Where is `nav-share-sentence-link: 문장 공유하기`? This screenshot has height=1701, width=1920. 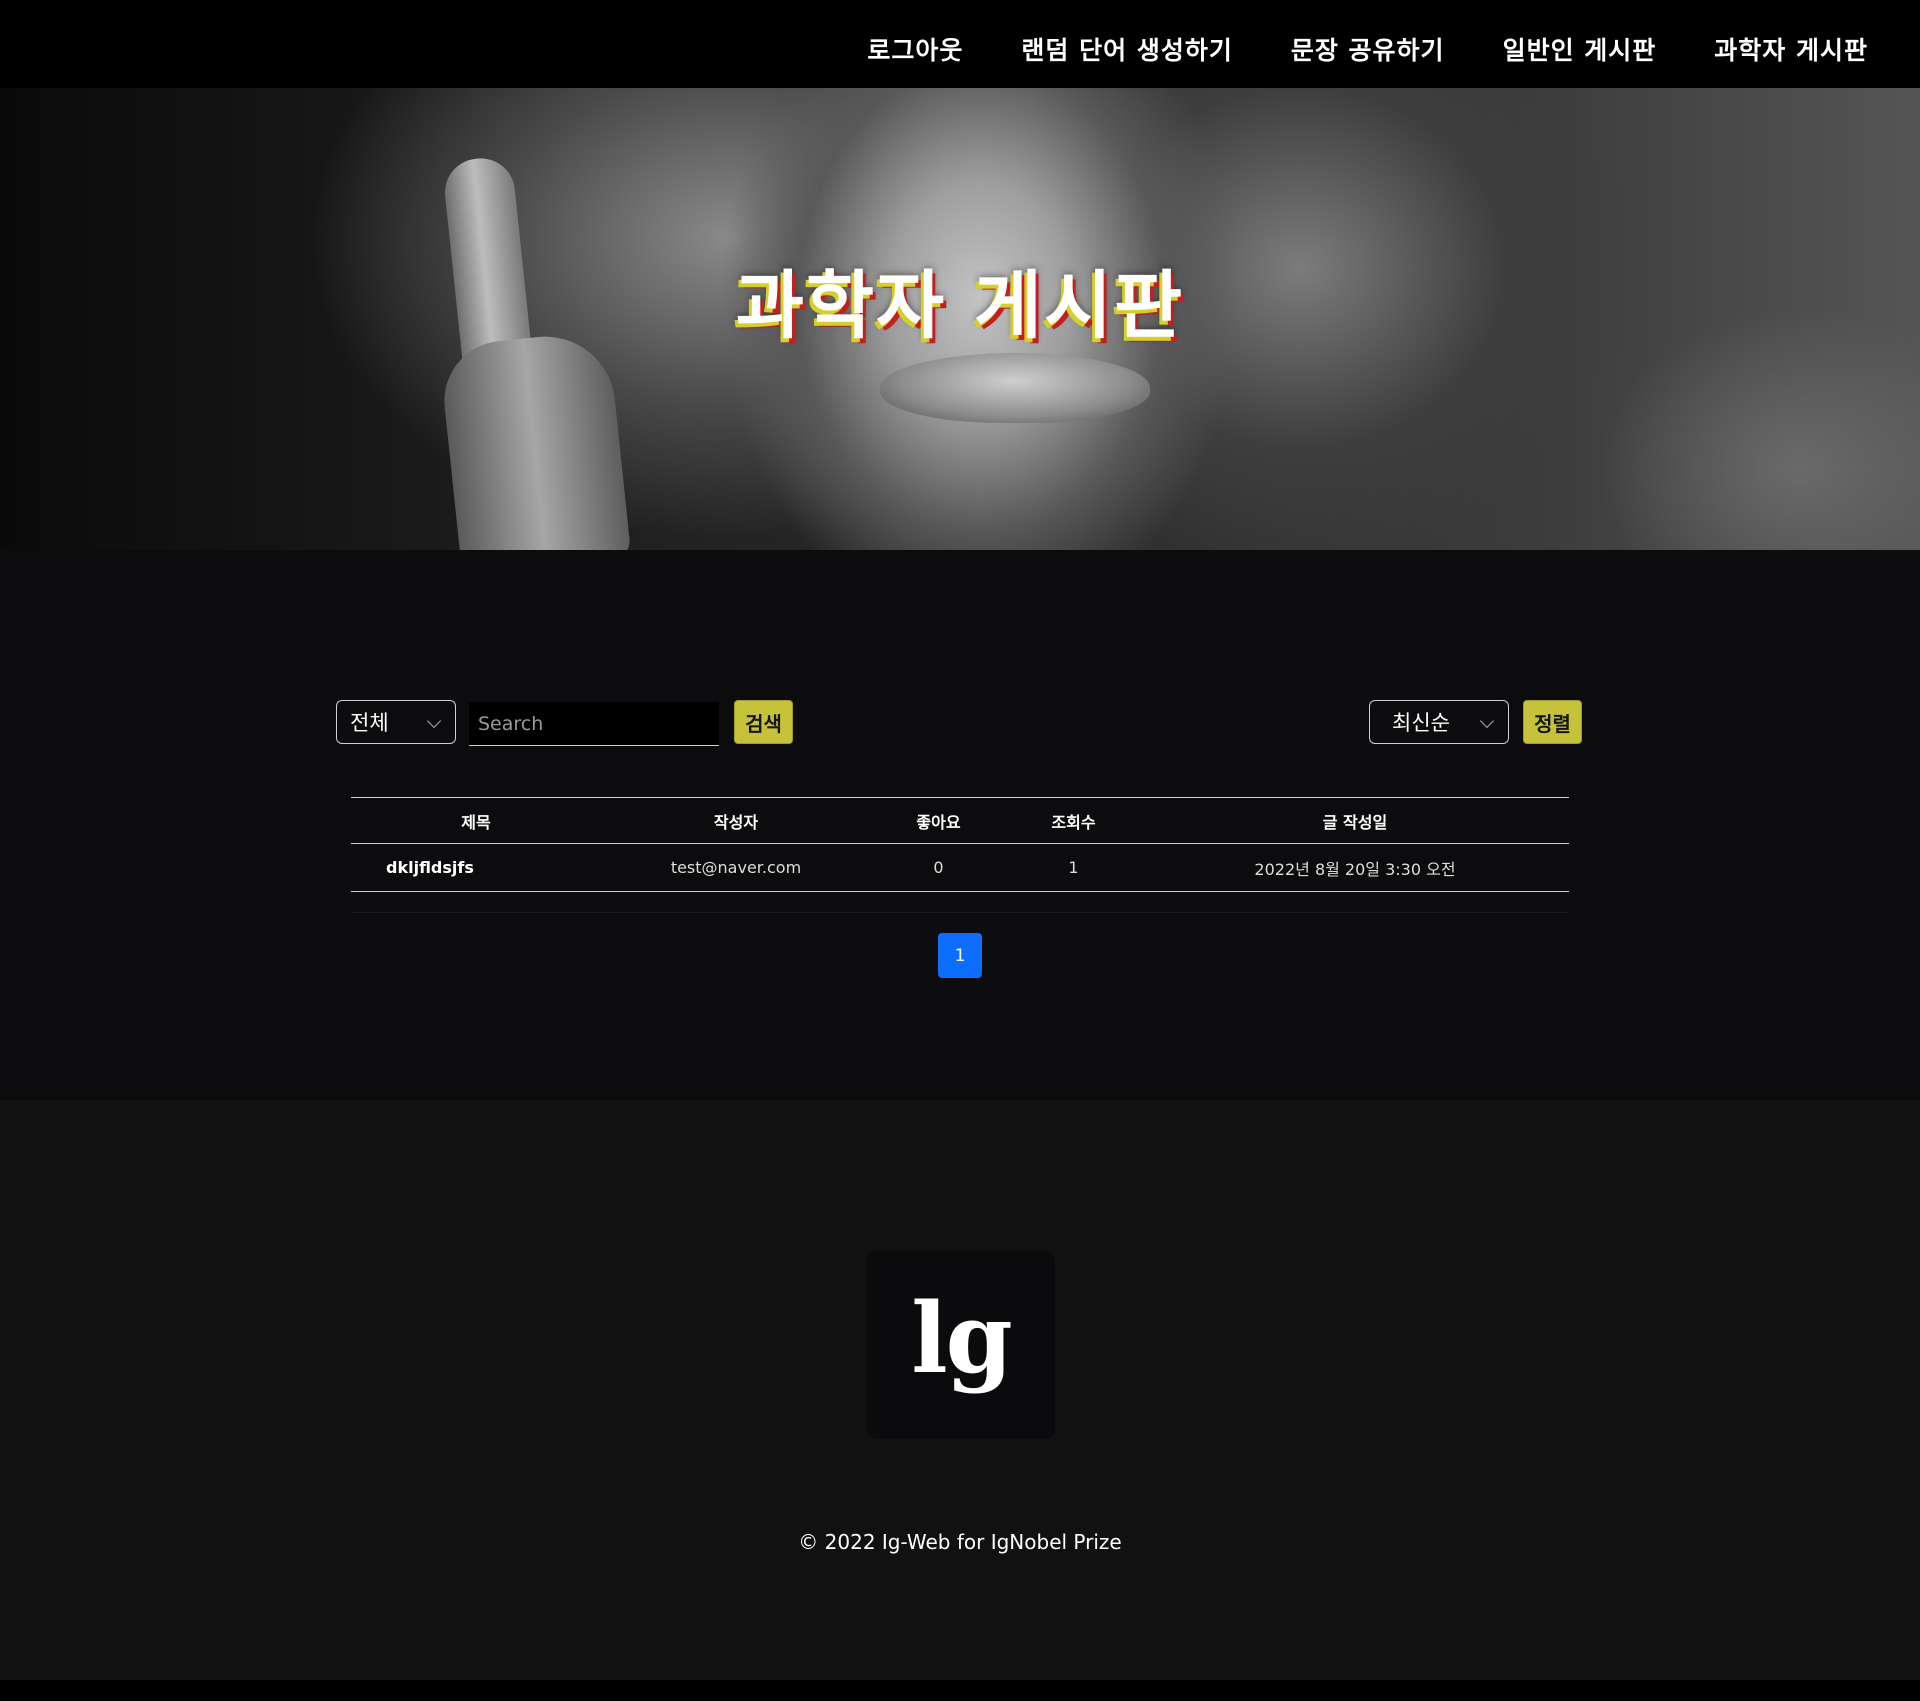
nav-share-sentence-link: 문장 공유하기 is located at coordinates (1368, 49).